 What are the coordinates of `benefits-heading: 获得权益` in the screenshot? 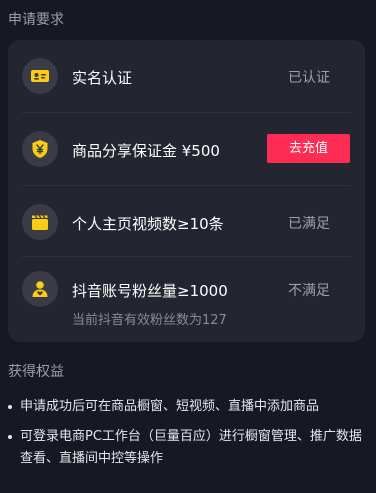 It's located at (36, 372).